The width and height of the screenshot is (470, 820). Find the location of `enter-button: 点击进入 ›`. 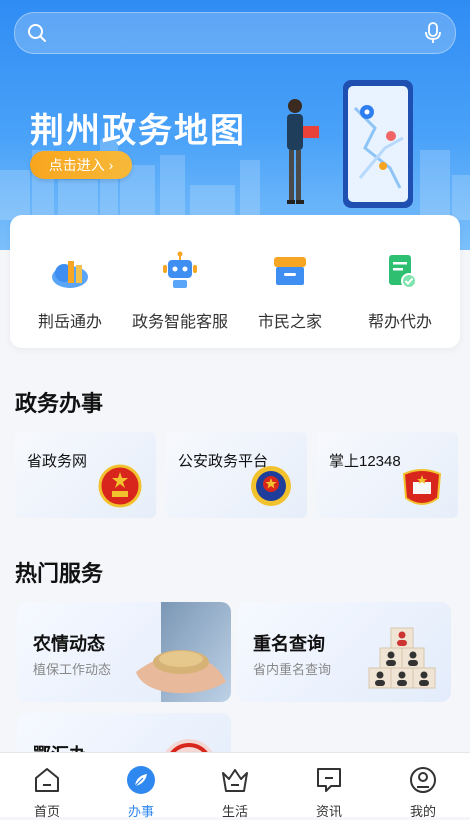

enter-button: 点击进入 › is located at coordinates (81, 165).